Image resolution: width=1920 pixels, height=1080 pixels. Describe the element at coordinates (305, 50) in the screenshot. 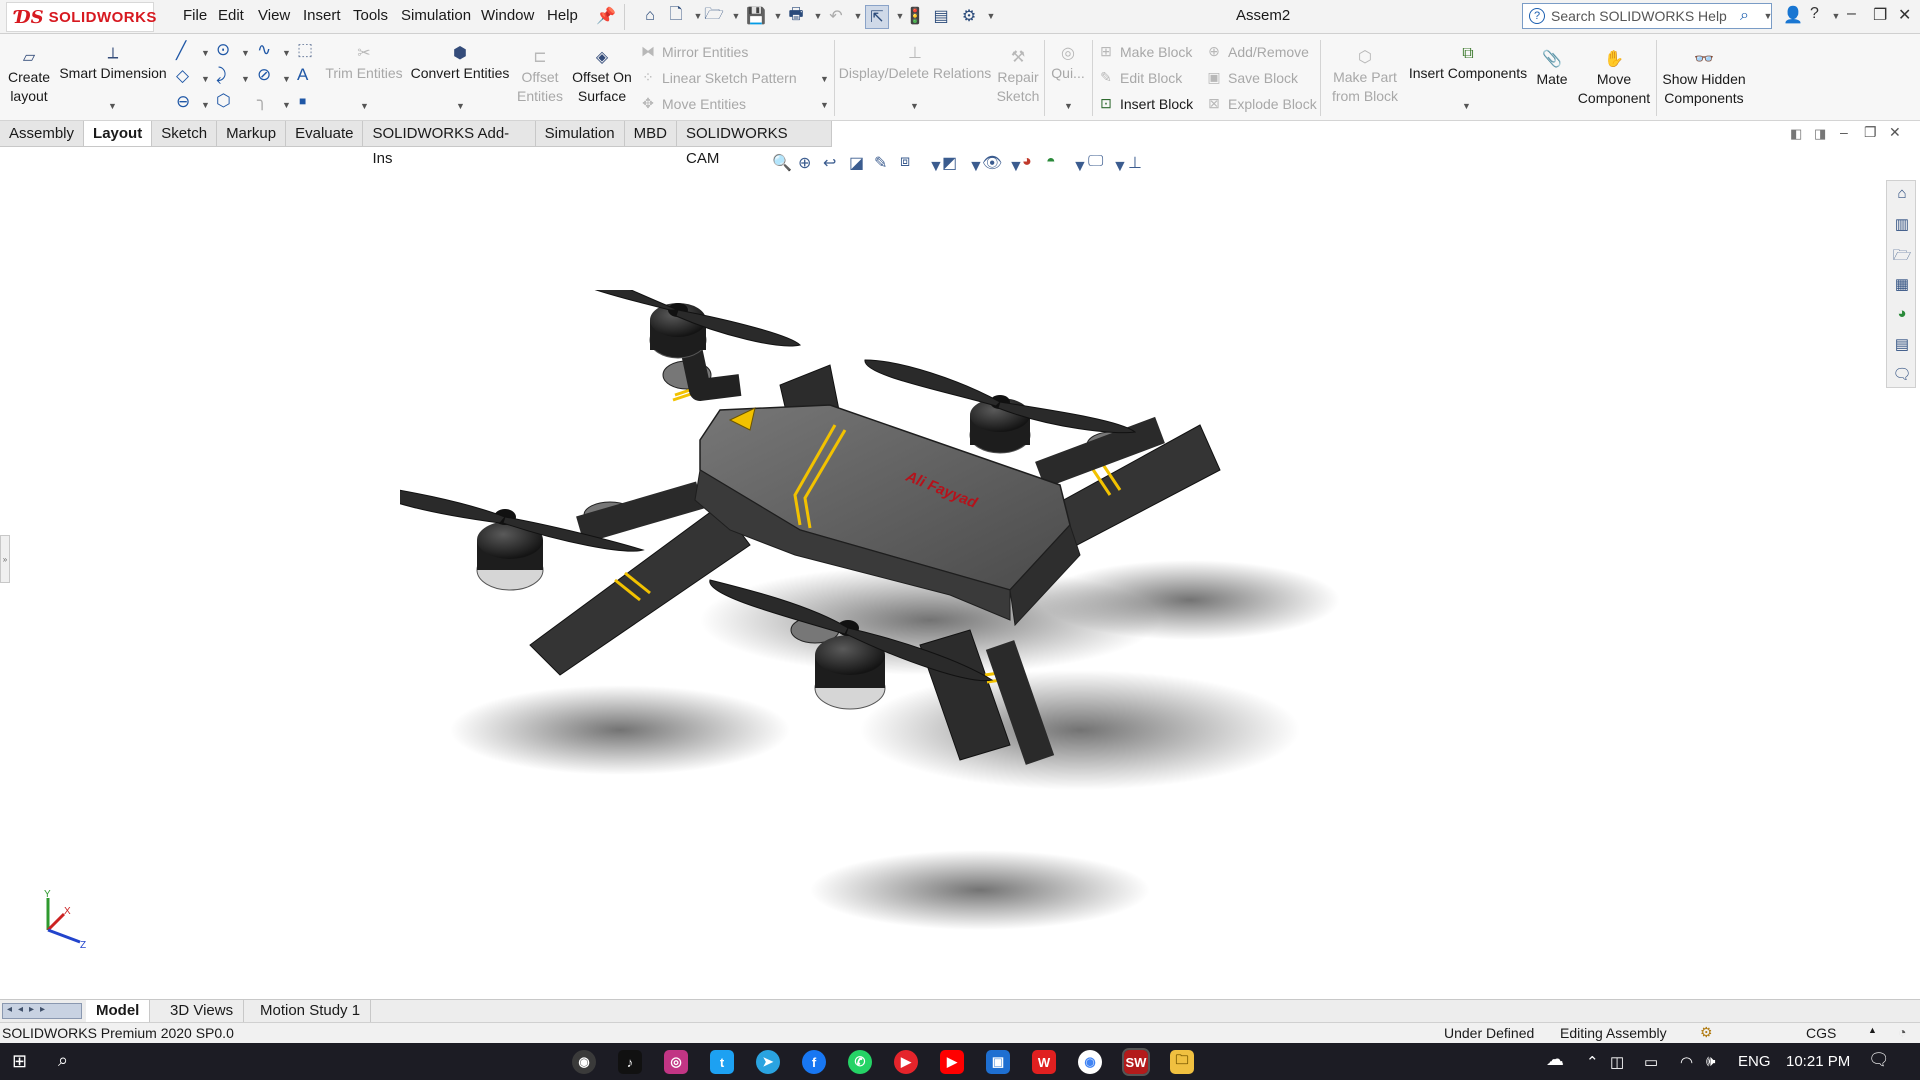

I see `construction-geometry-icon: ⬚` at that location.